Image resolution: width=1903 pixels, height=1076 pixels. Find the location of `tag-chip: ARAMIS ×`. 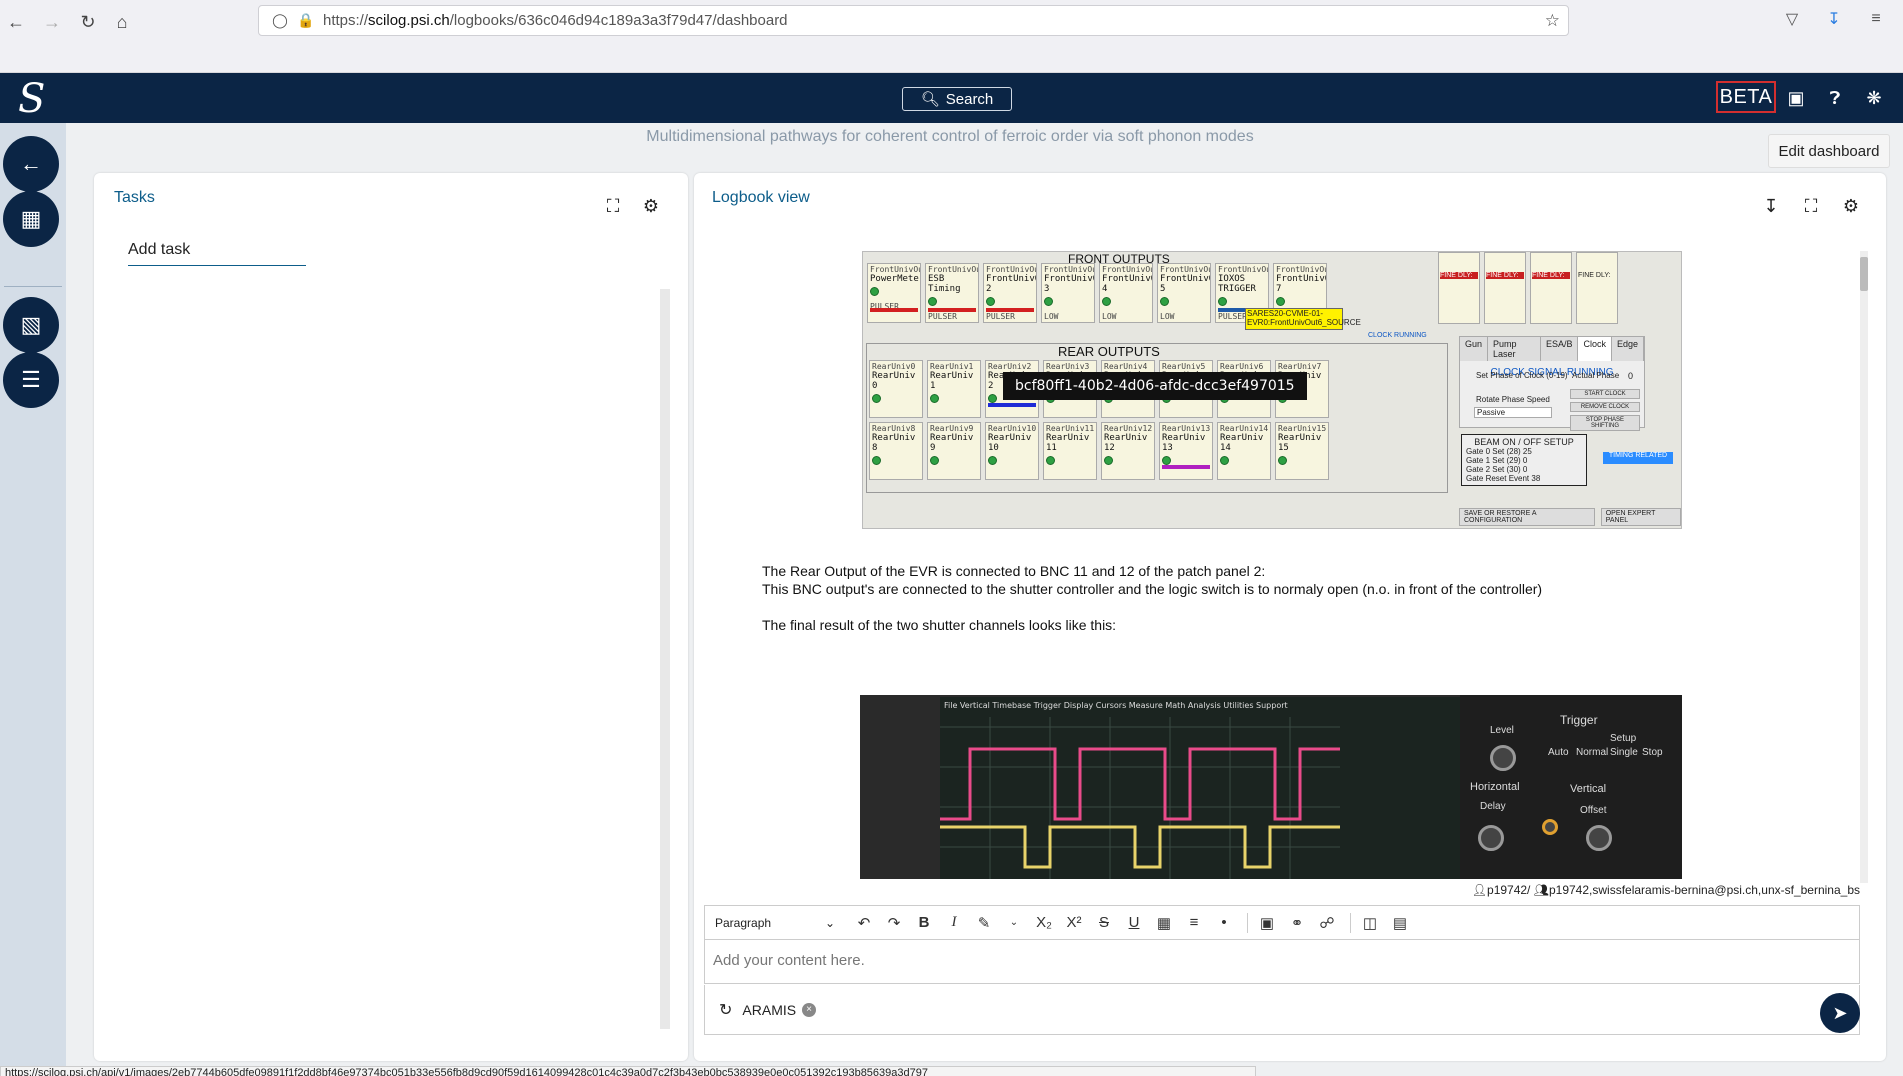

tag-chip: ARAMIS × is located at coordinates (779, 1010).